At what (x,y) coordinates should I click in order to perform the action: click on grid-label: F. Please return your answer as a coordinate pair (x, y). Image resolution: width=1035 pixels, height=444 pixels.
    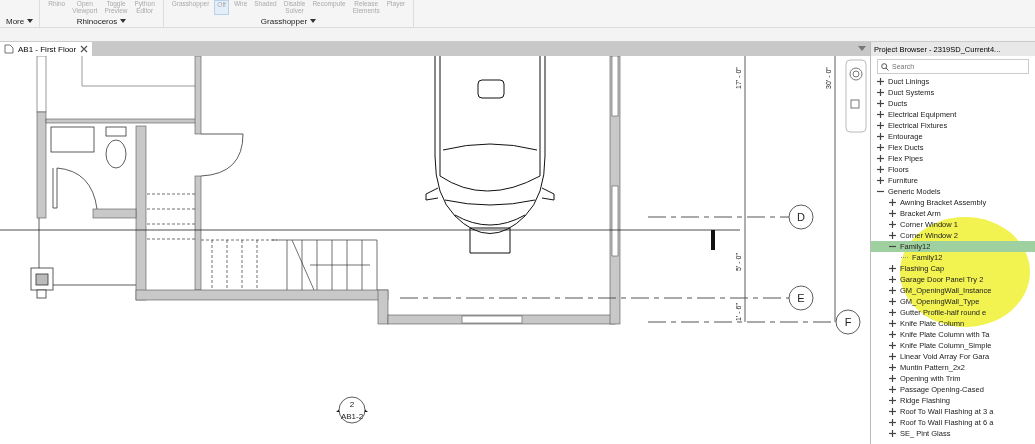
    Looking at the image, I should click on (848, 322).